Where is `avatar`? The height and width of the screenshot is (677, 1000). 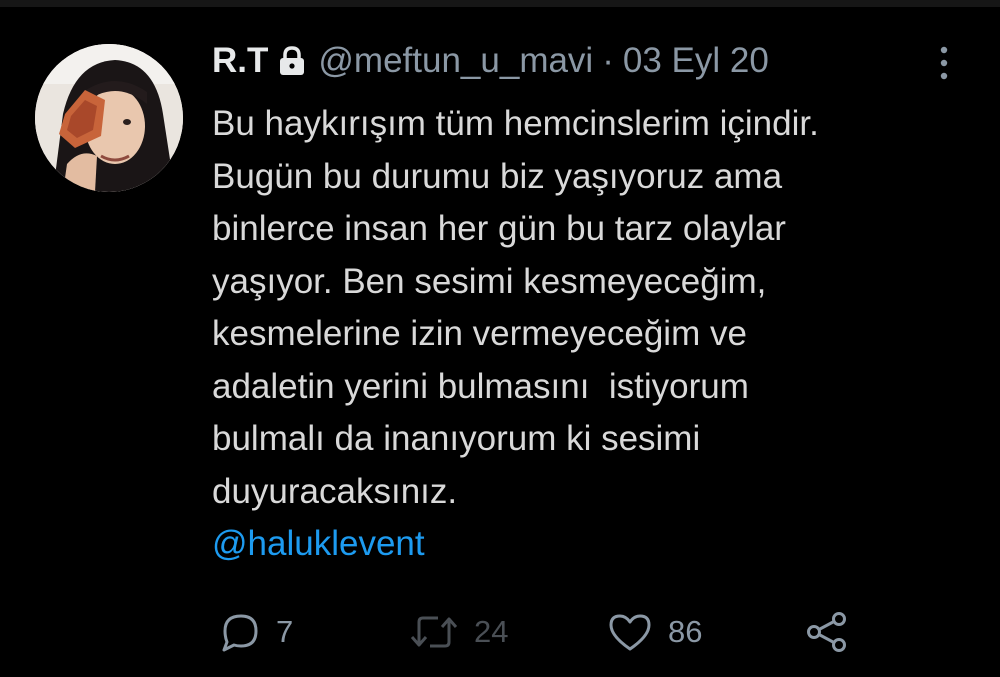
avatar is located at coordinates (109, 118).